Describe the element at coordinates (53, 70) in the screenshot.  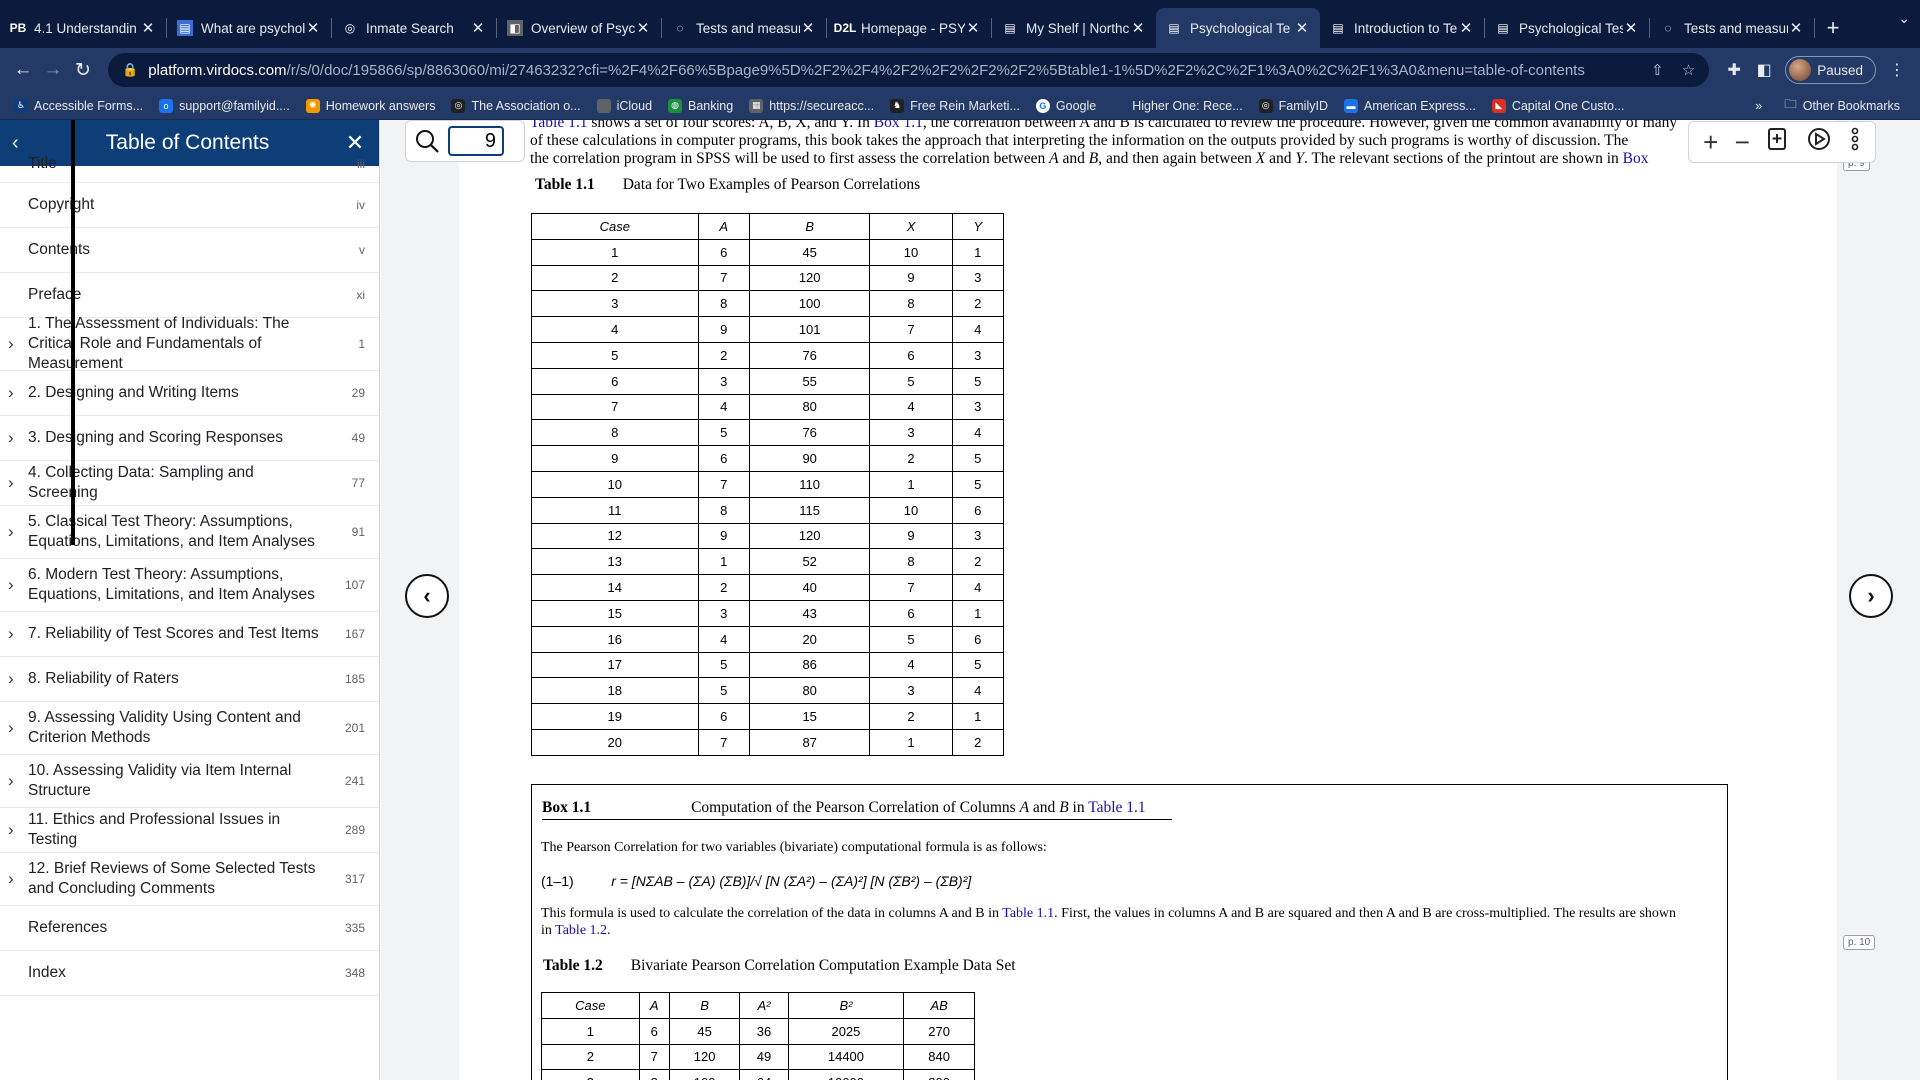
I see `forward-button: →` at that location.